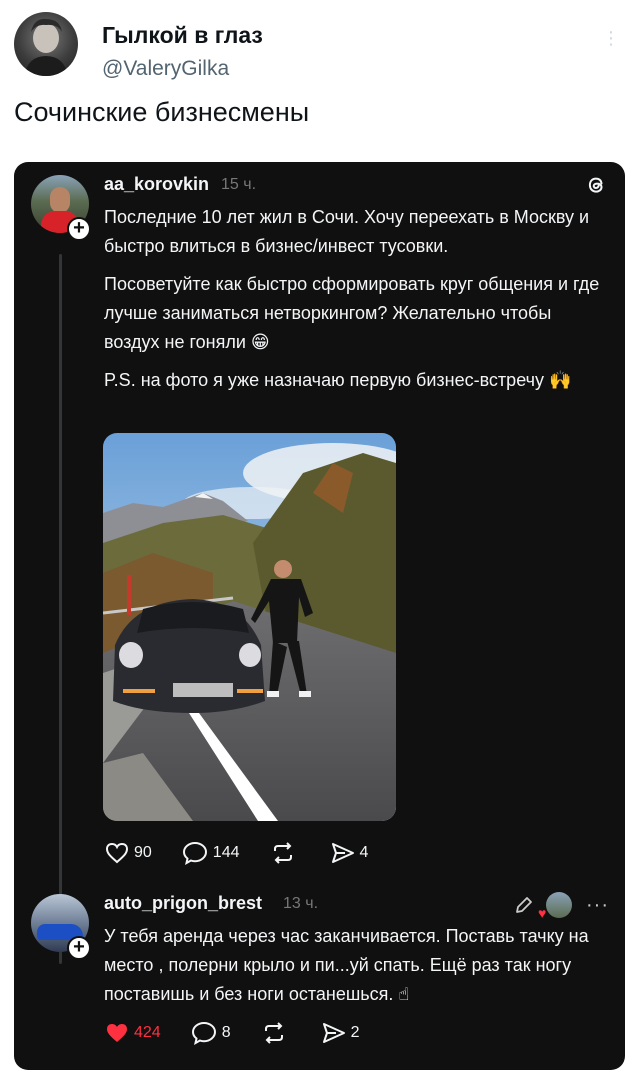 The image size is (640, 1086). Describe the element at coordinates (226, 852) in the screenshot. I see `comment-count: 144` at that location.